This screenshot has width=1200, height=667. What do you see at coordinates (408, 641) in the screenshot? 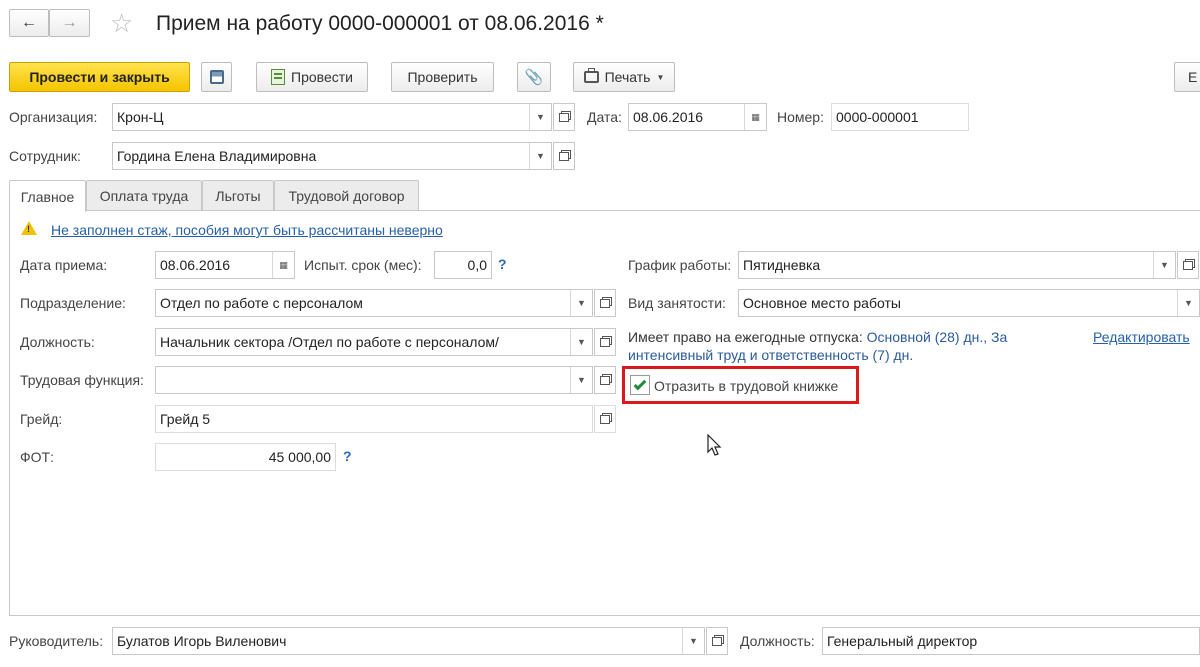
I see `manager-field: Булатов Игорь Виленович ▼` at bounding box center [408, 641].